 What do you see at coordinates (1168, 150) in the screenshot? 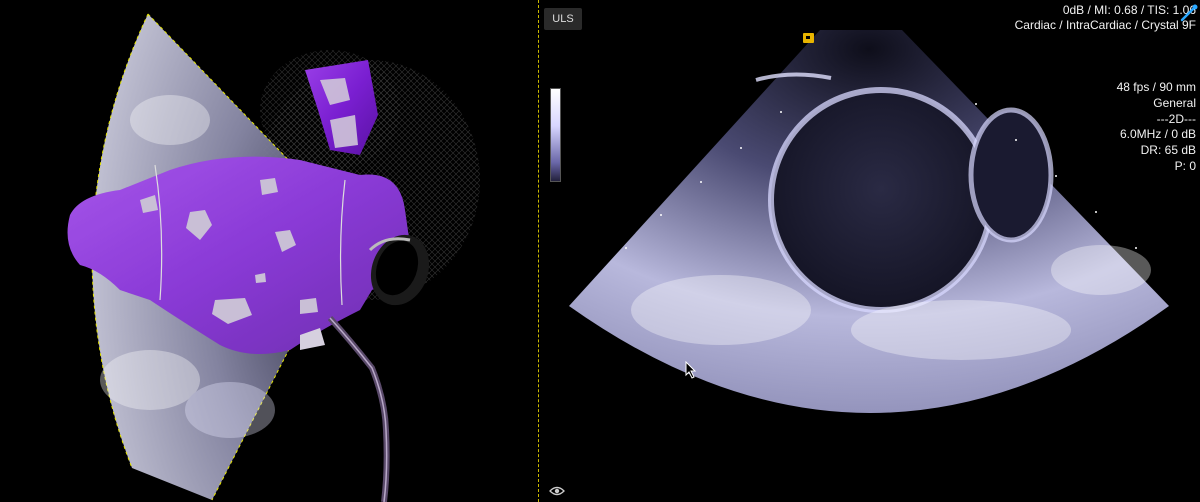
I see `param-dynamic-range: DR: 65 dB` at bounding box center [1168, 150].